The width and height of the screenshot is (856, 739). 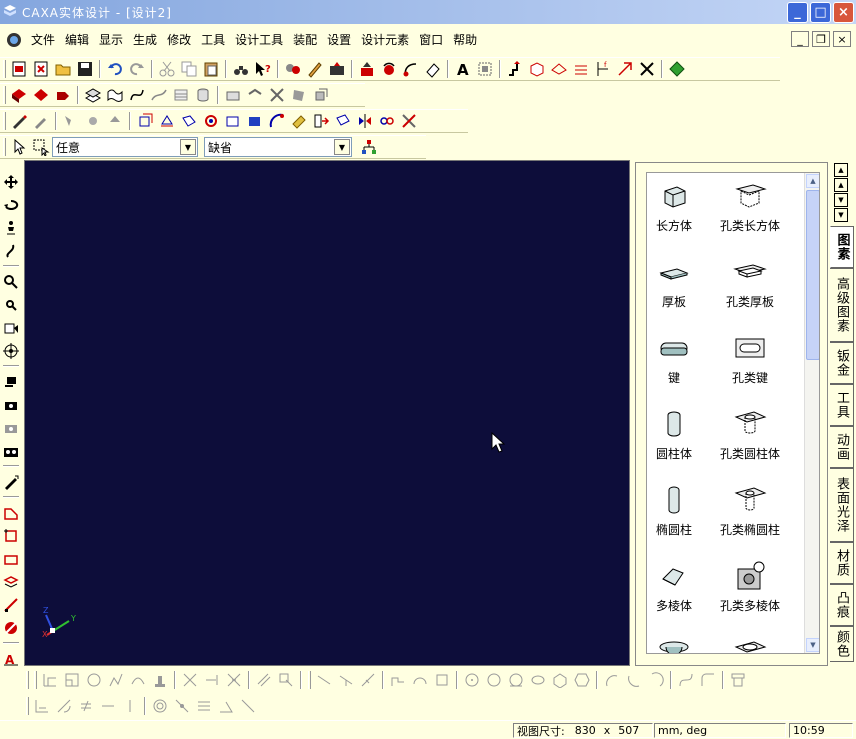 I want to click on chevron-down-icon: ▼, so click(x=342, y=147).